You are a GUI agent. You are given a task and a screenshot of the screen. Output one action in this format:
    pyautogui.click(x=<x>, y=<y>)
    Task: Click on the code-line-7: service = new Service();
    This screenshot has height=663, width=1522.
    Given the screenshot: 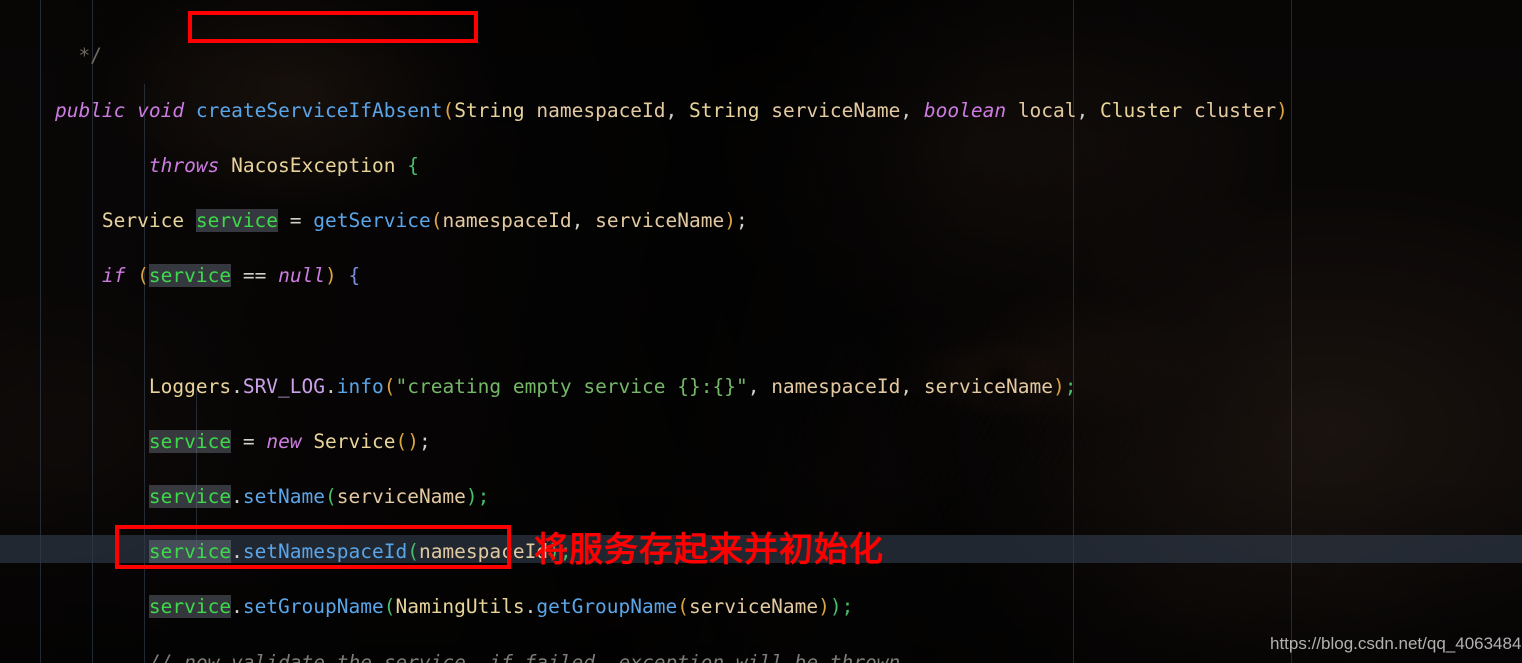 What is the action you would take?
    pyautogui.click(x=761, y=442)
    